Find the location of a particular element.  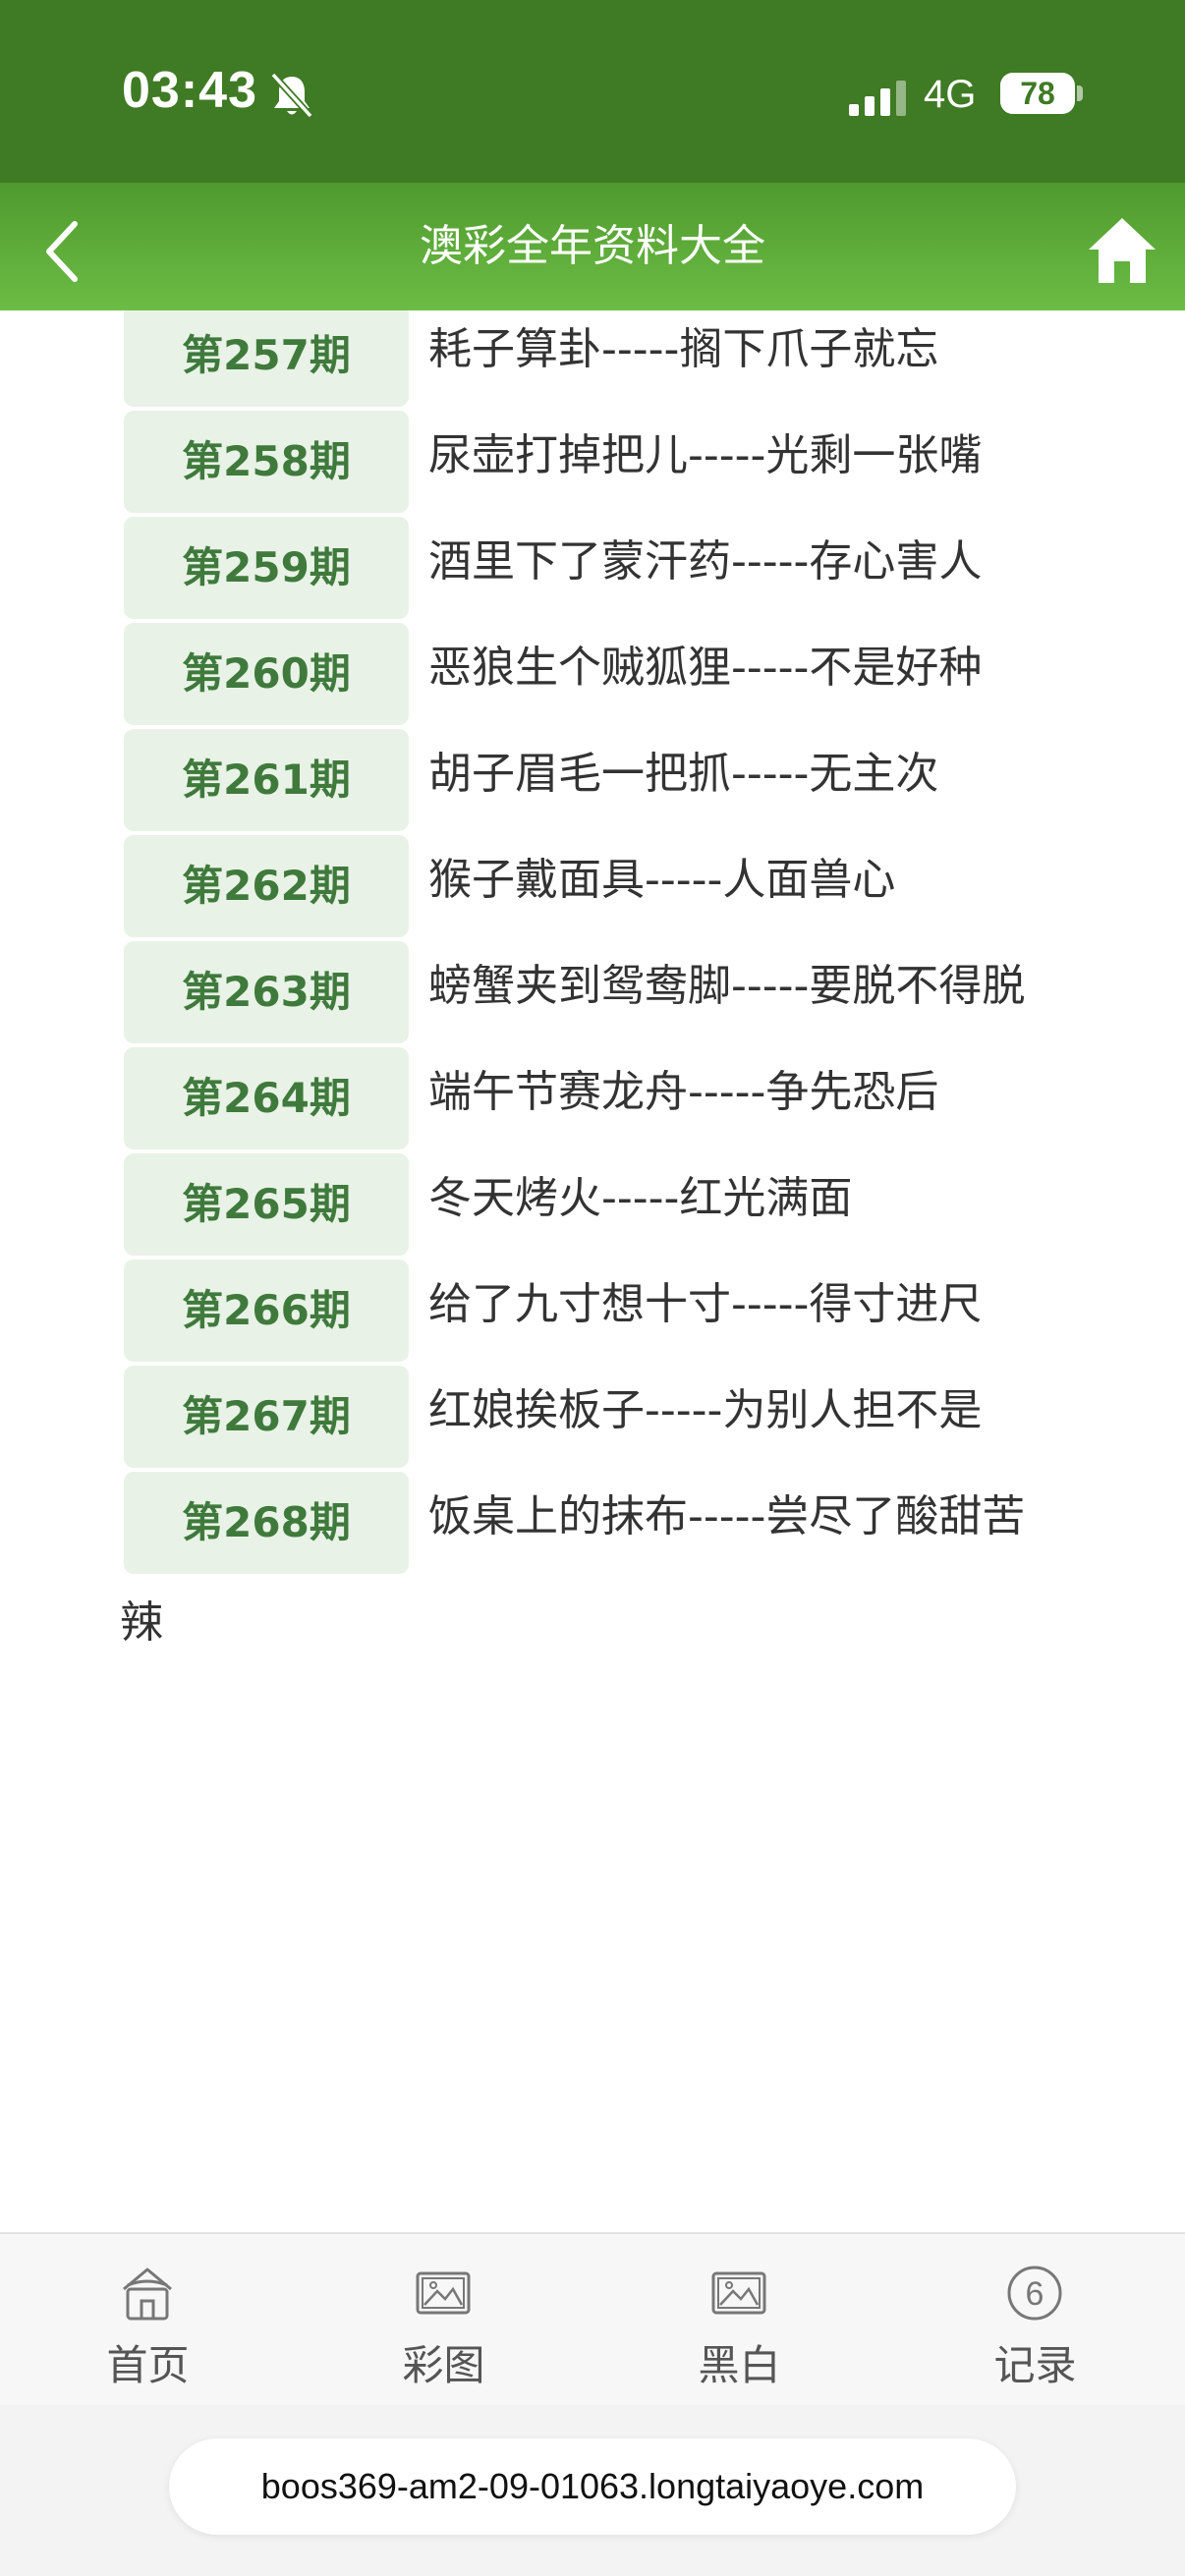

issue-badge: 第258期 is located at coordinates (266, 462).